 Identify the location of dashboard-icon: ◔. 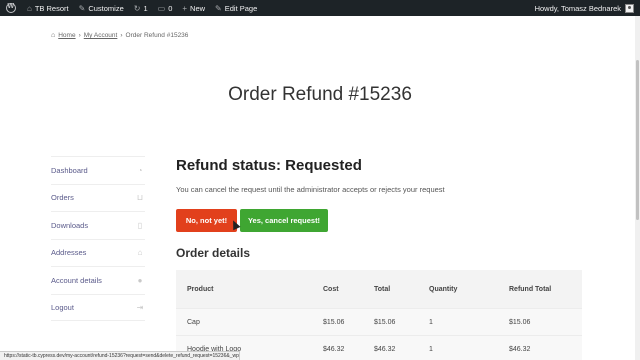
(140, 170).